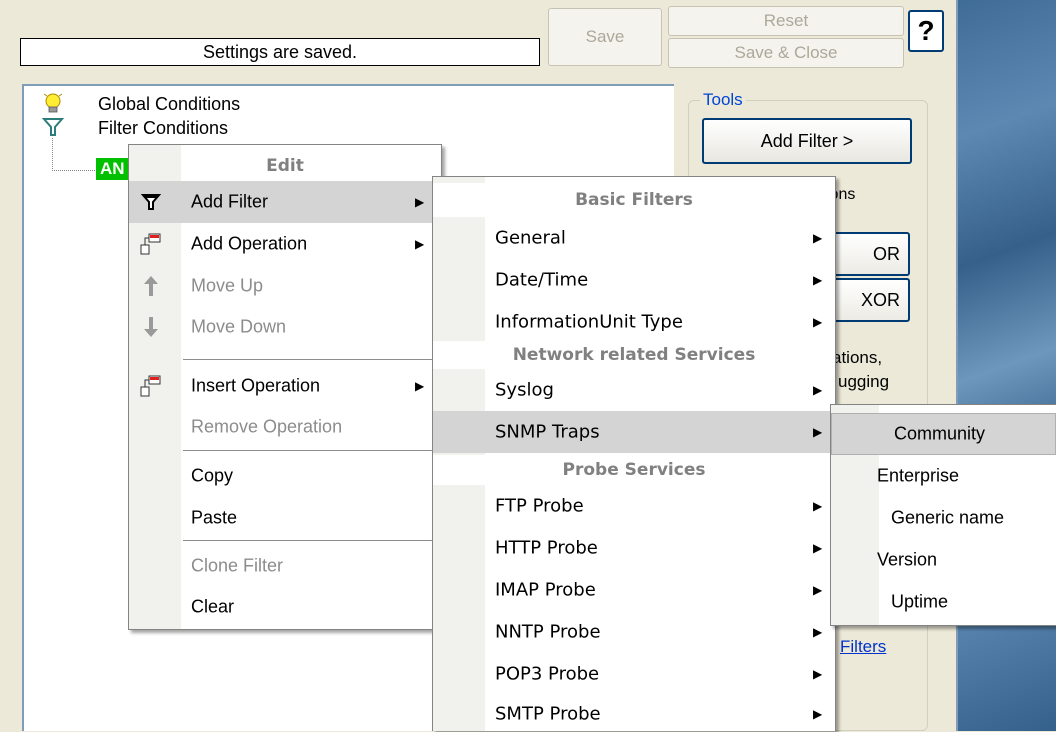  Describe the element at coordinates (634, 200) in the screenshot. I see `header-basic-filters: Basic Filters` at that location.